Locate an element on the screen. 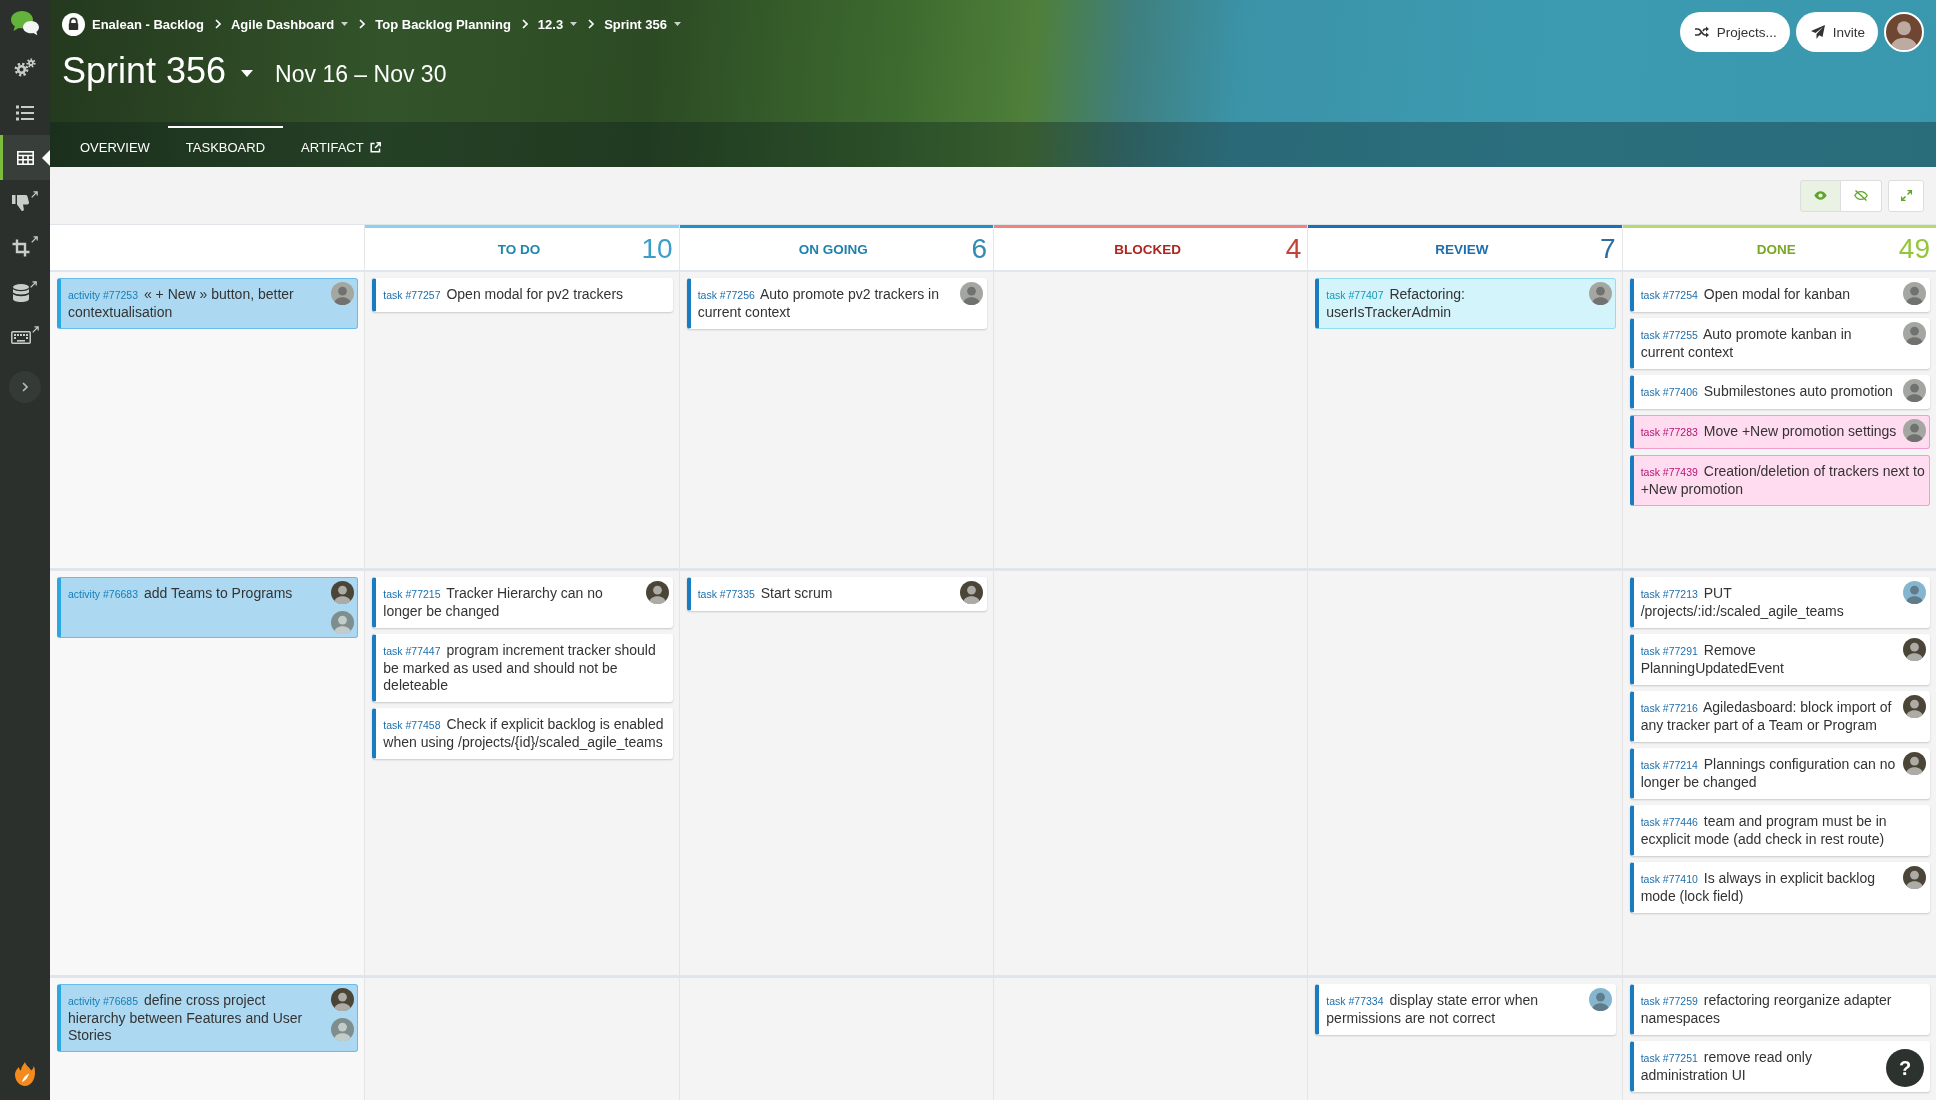 The image size is (1936, 1100). expand-arrows-icon is located at coordinates (1906, 195).